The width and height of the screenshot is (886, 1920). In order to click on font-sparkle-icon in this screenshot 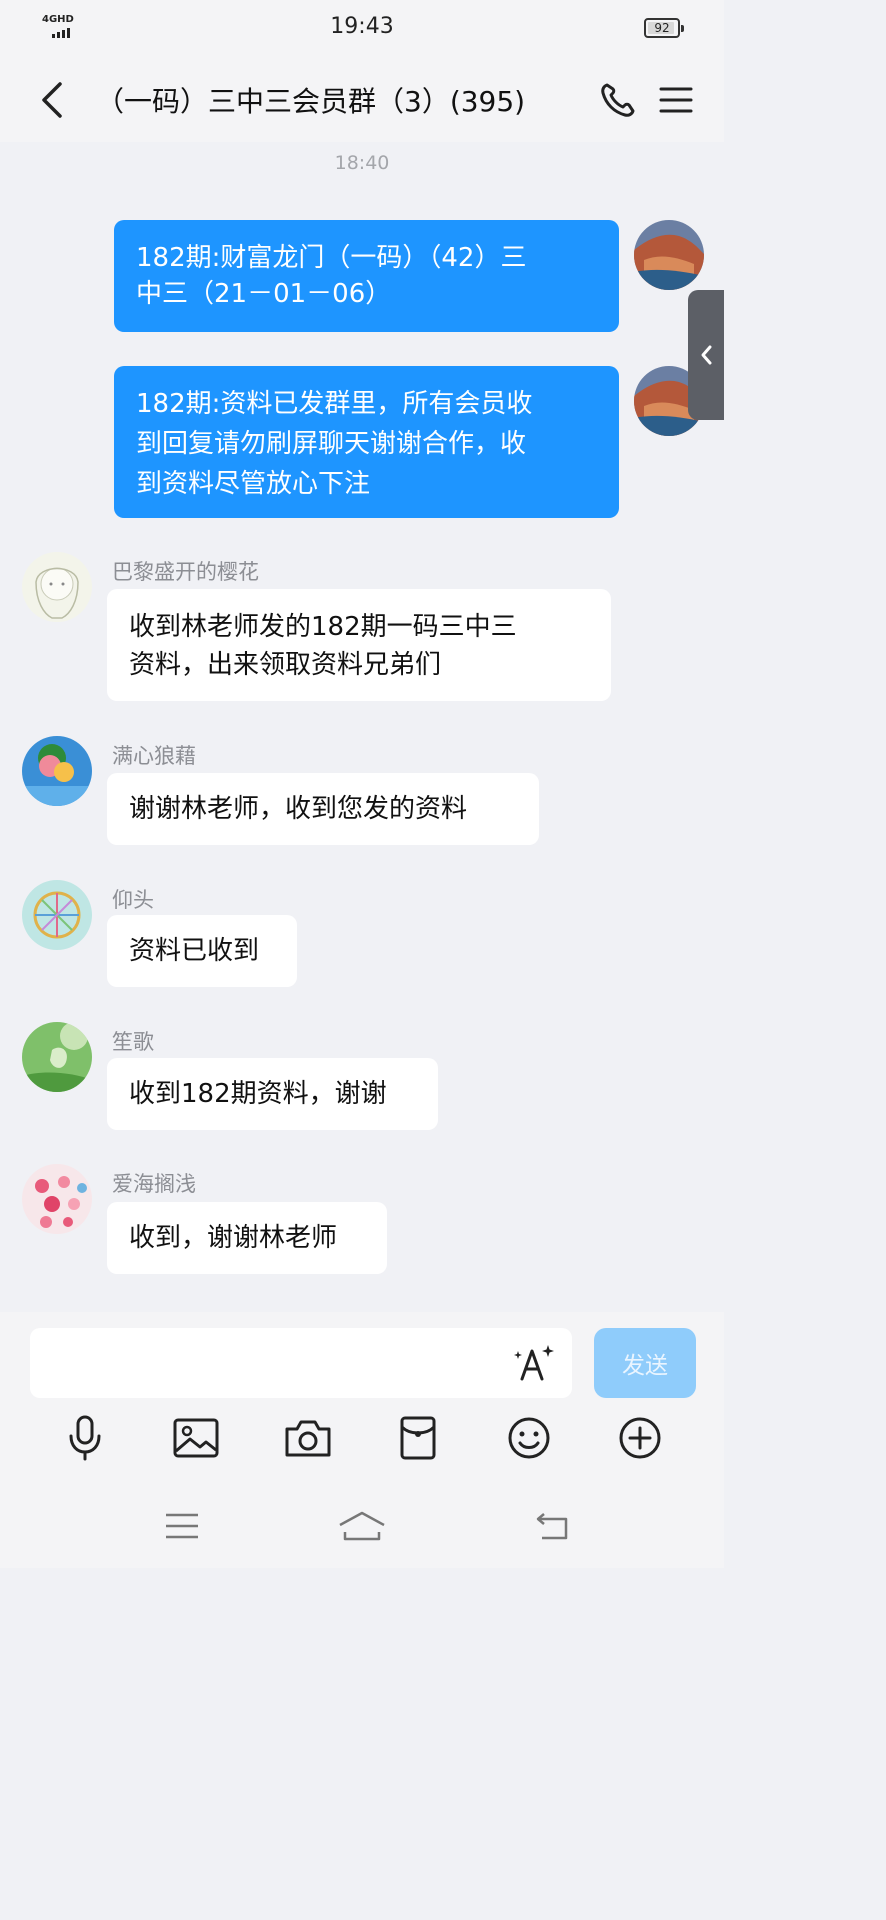, I will do `click(534, 1363)`.